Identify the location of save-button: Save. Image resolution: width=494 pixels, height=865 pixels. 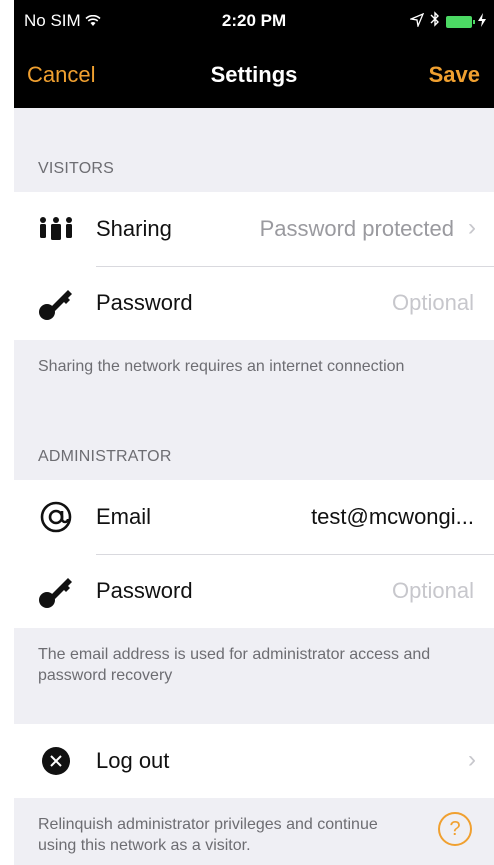
(454, 75).